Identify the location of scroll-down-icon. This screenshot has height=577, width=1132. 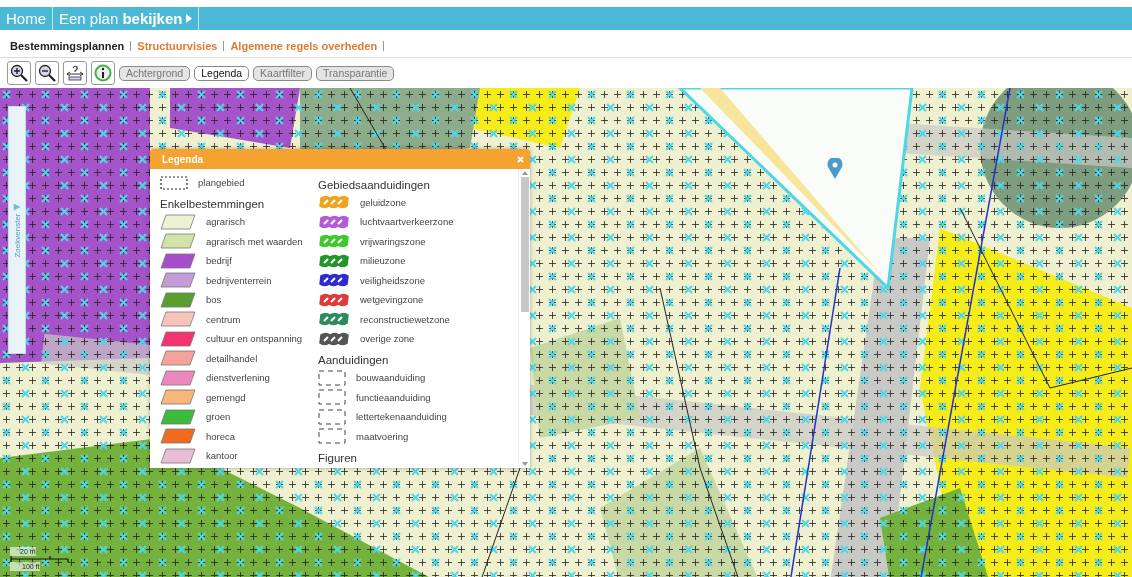
(524, 464).